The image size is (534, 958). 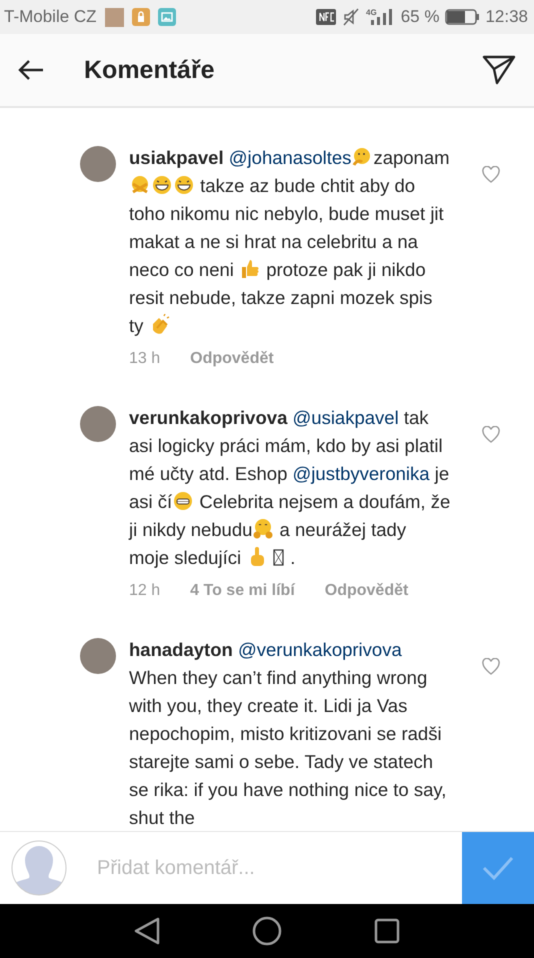 What do you see at coordinates (361, 473) in the screenshot?
I see `mention-link: @justbyveronika` at bounding box center [361, 473].